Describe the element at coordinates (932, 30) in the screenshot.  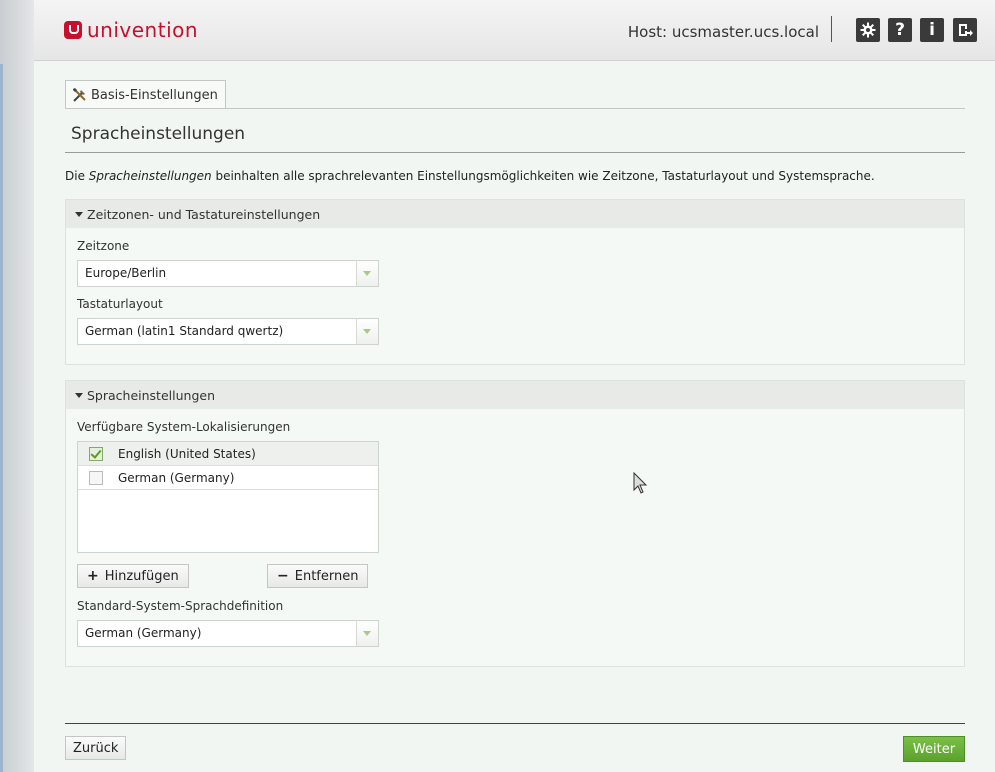
I see `info-icon: i` at that location.